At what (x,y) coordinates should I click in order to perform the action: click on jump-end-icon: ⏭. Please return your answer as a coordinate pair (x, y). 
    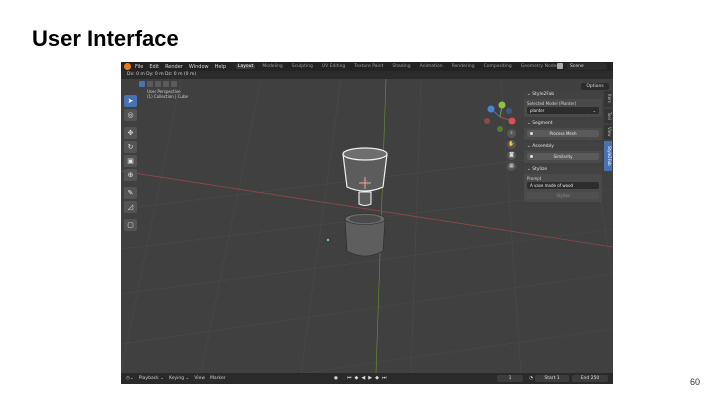
    Looking at the image, I should click on (384, 378).